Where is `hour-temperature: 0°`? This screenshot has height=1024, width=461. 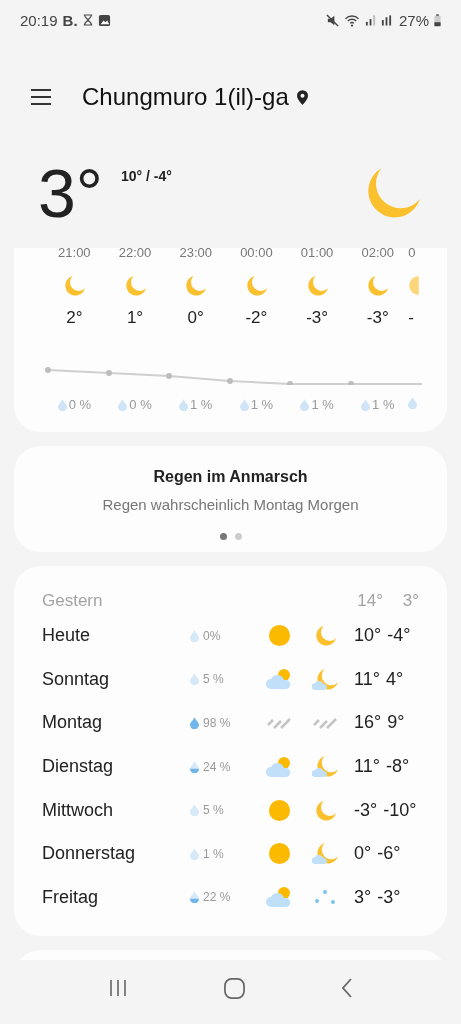 hour-temperature: 0° is located at coordinates (195, 318).